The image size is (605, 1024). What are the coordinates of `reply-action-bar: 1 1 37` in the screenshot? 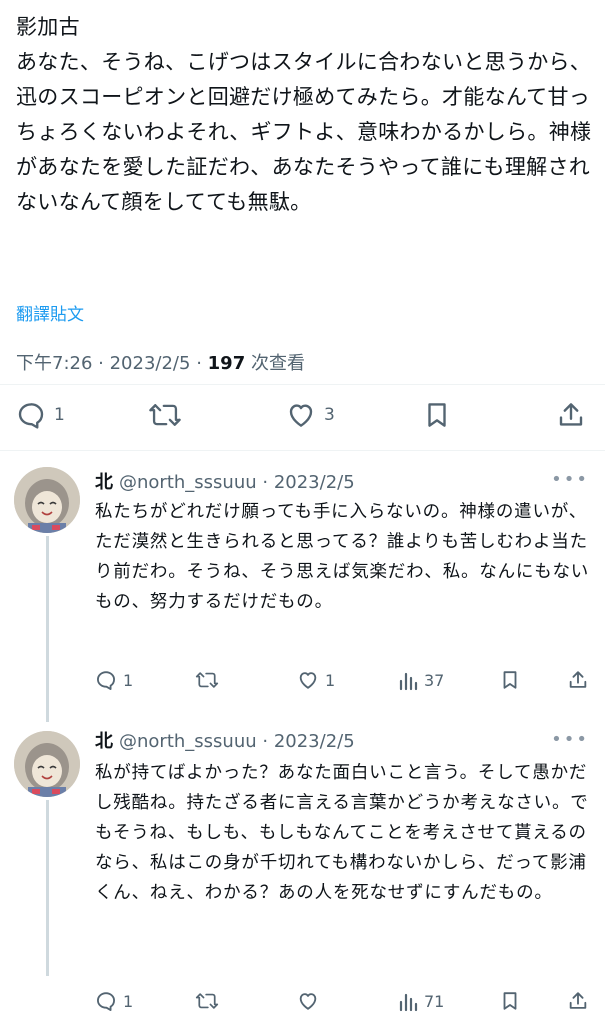 It's located at (345, 684).